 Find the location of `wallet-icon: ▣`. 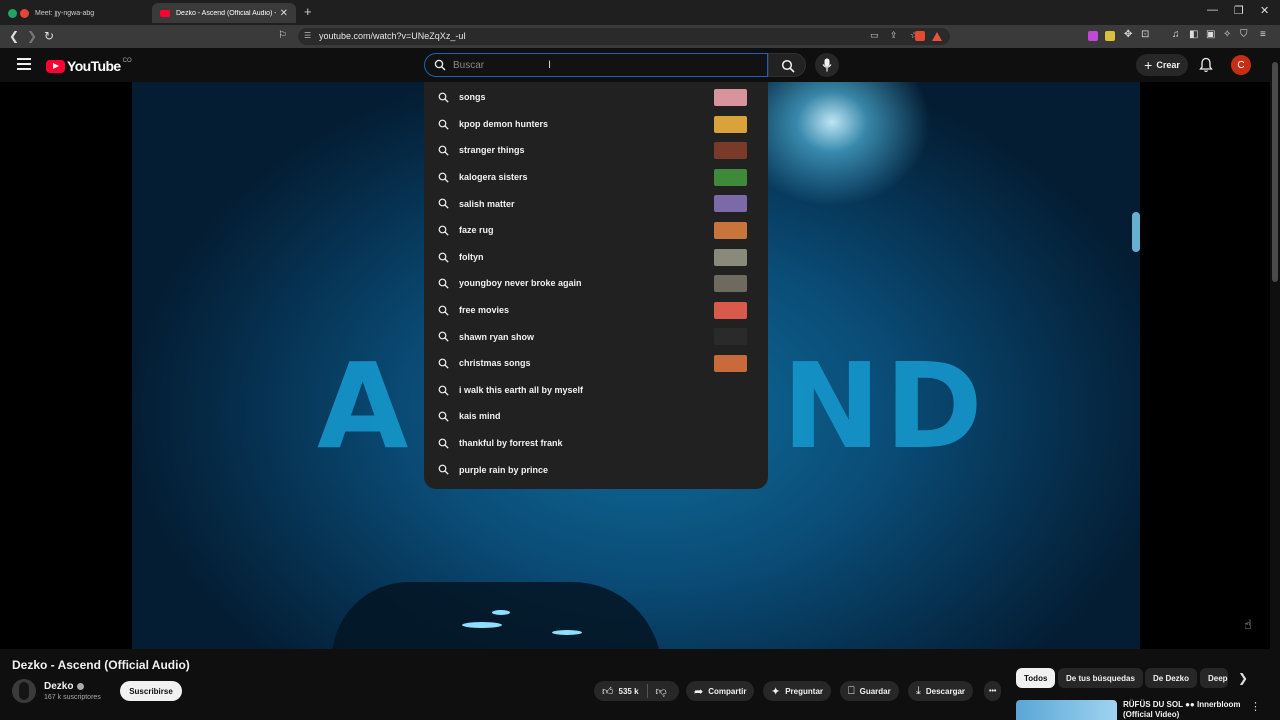

wallet-icon: ▣ is located at coordinates (1210, 34).